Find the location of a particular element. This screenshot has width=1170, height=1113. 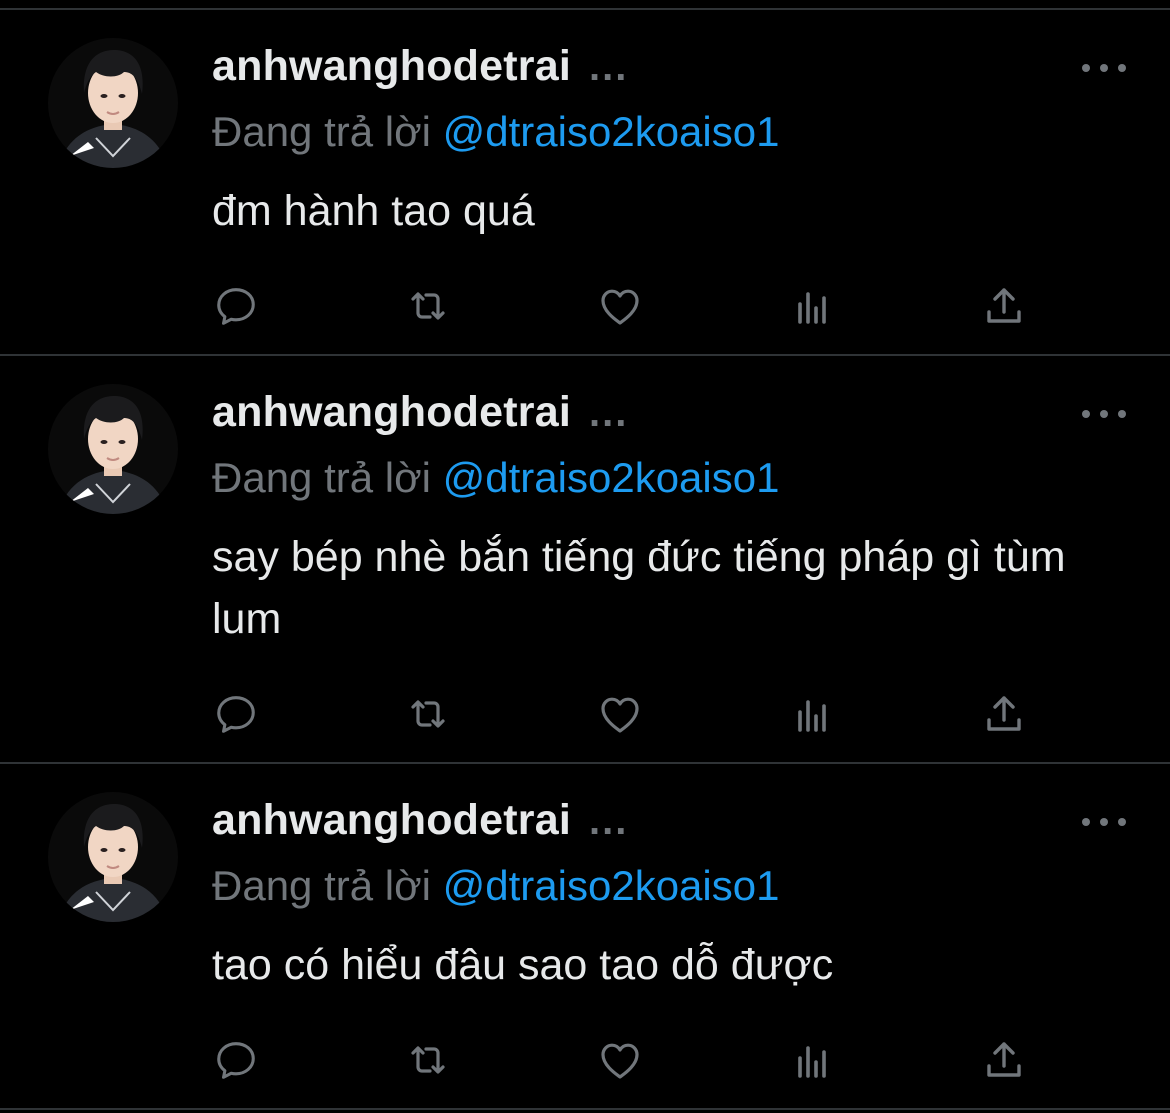

tweet-text: đm hành tao quá is located at coordinates (373, 211).